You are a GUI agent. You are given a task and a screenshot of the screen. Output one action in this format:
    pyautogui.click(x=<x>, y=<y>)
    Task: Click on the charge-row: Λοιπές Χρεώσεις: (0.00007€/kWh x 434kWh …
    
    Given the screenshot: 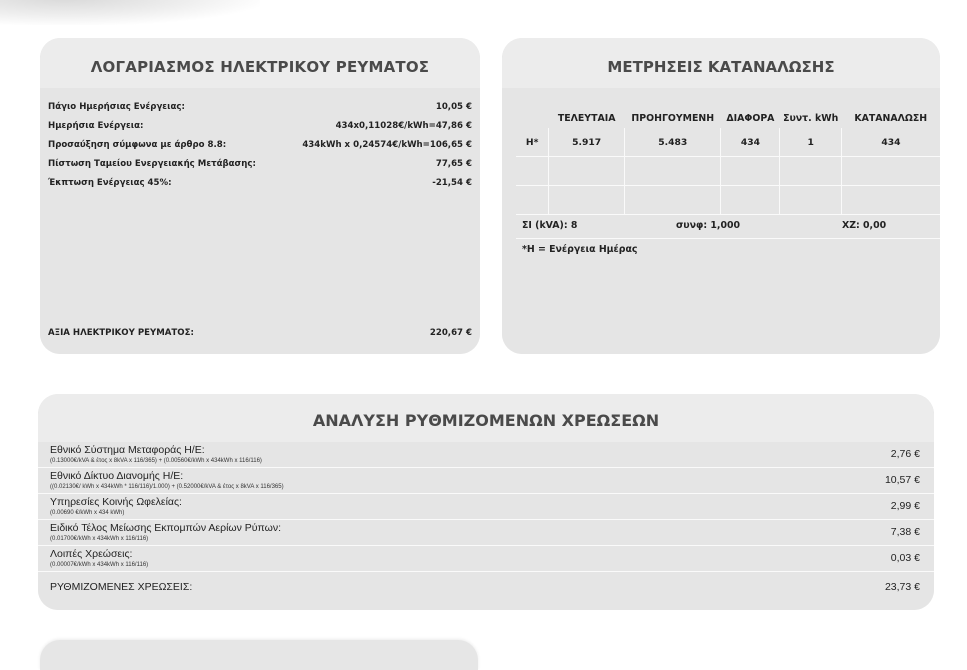 What is the action you would take?
    pyautogui.click(x=486, y=559)
    